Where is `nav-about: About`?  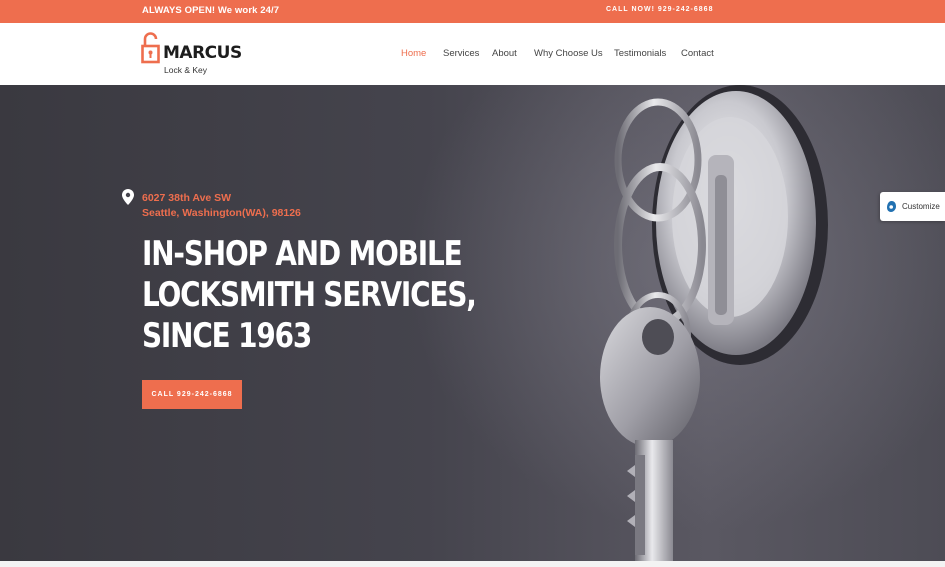 nav-about: About is located at coordinates (504, 53).